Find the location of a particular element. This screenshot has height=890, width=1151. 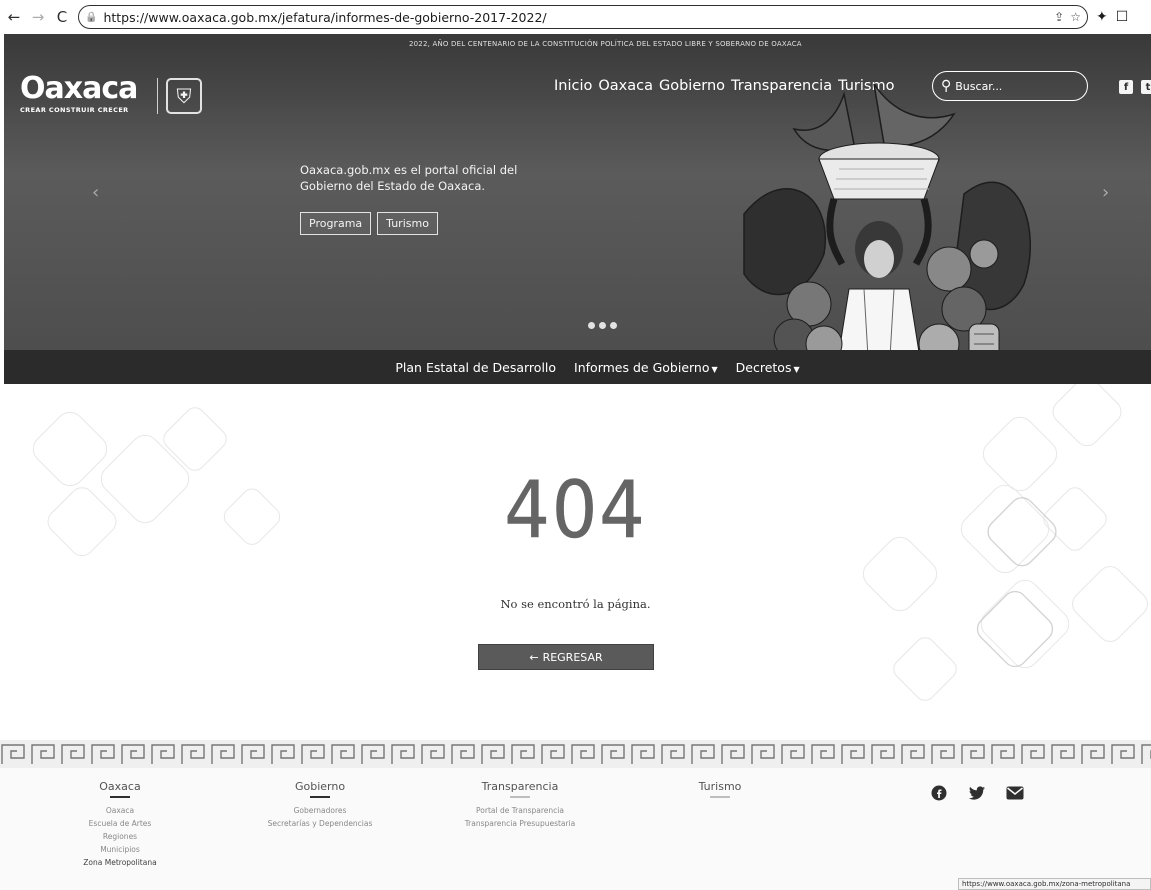

logo-divider is located at coordinates (157, 96).